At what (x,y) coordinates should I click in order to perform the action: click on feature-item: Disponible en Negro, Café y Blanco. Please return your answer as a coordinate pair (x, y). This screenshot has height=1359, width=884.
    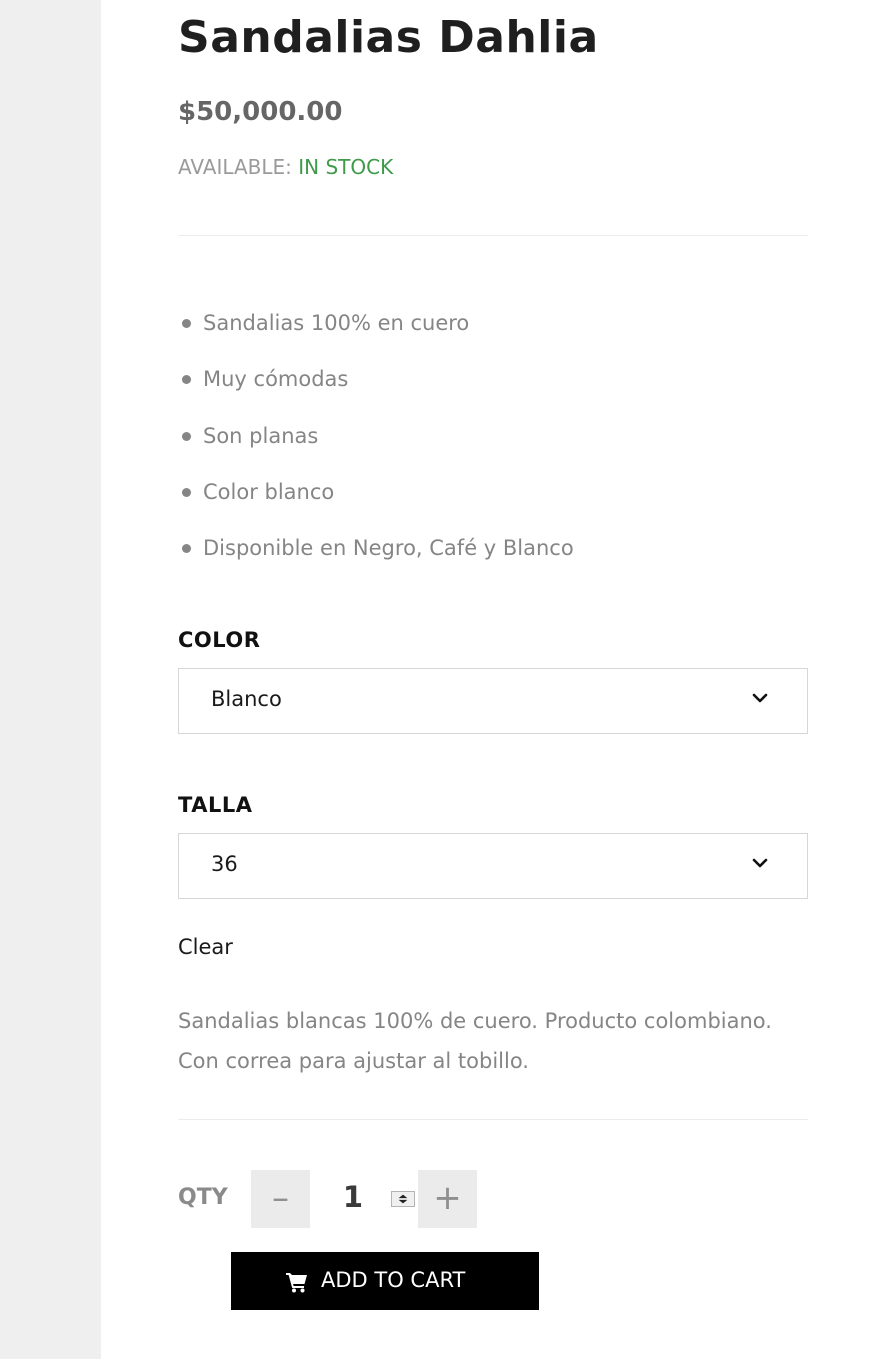
    Looking at the image, I should click on (376, 558).